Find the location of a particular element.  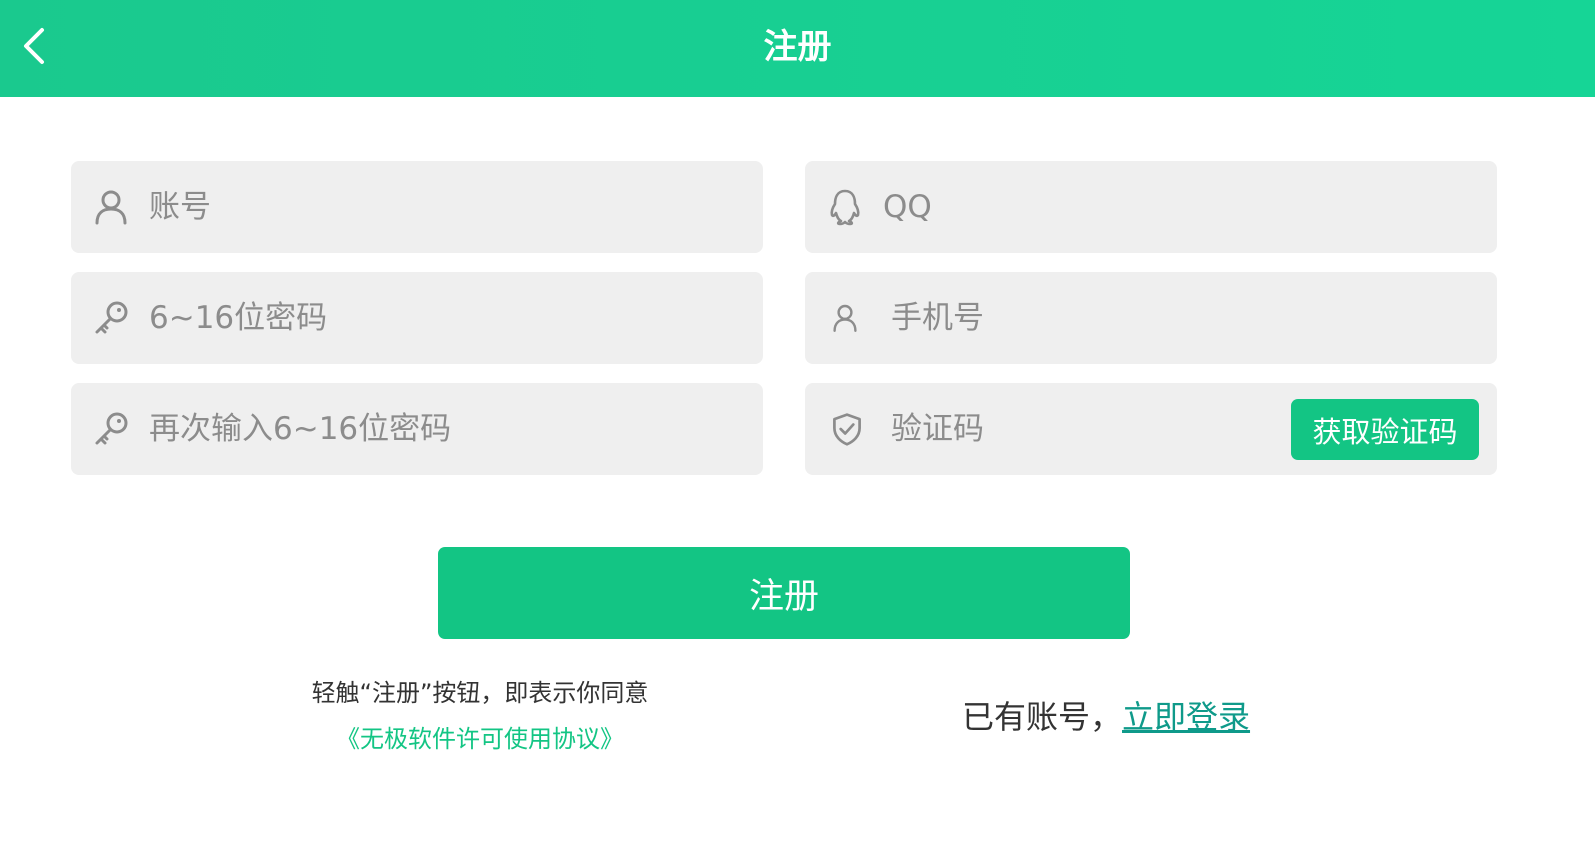

agreement-text: 轻触“注册”按钮，即表示你同意 is located at coordinates (480, 693).